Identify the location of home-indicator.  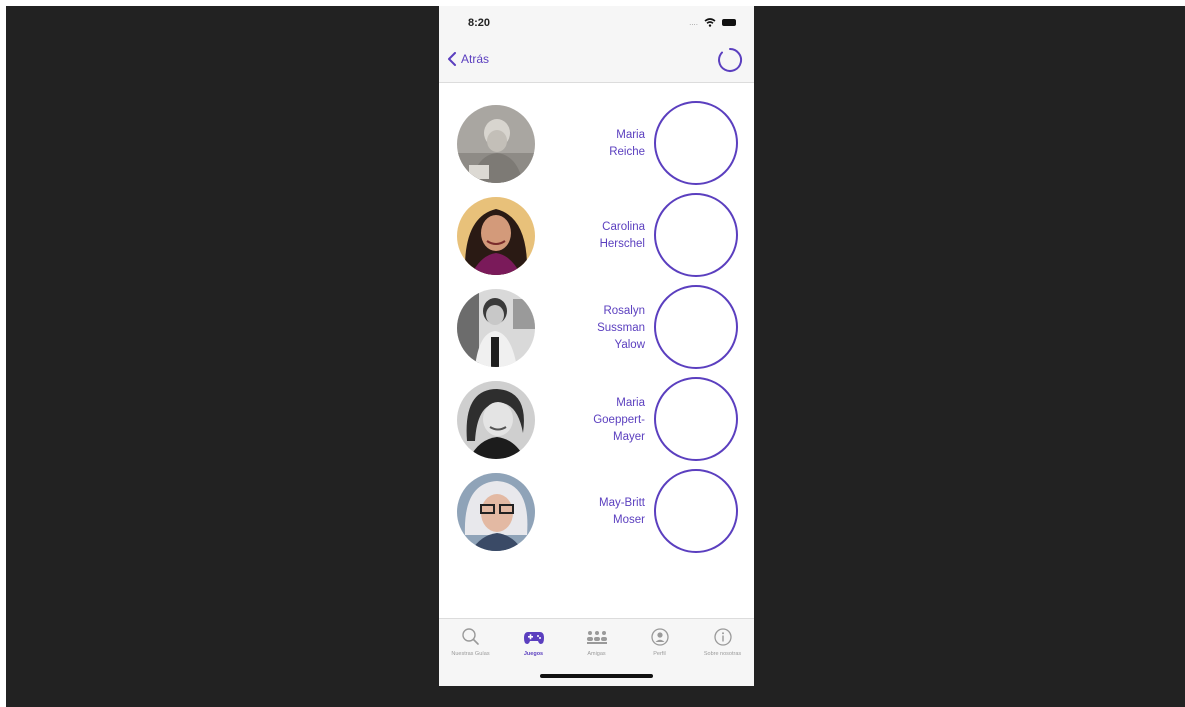
(596, 676).